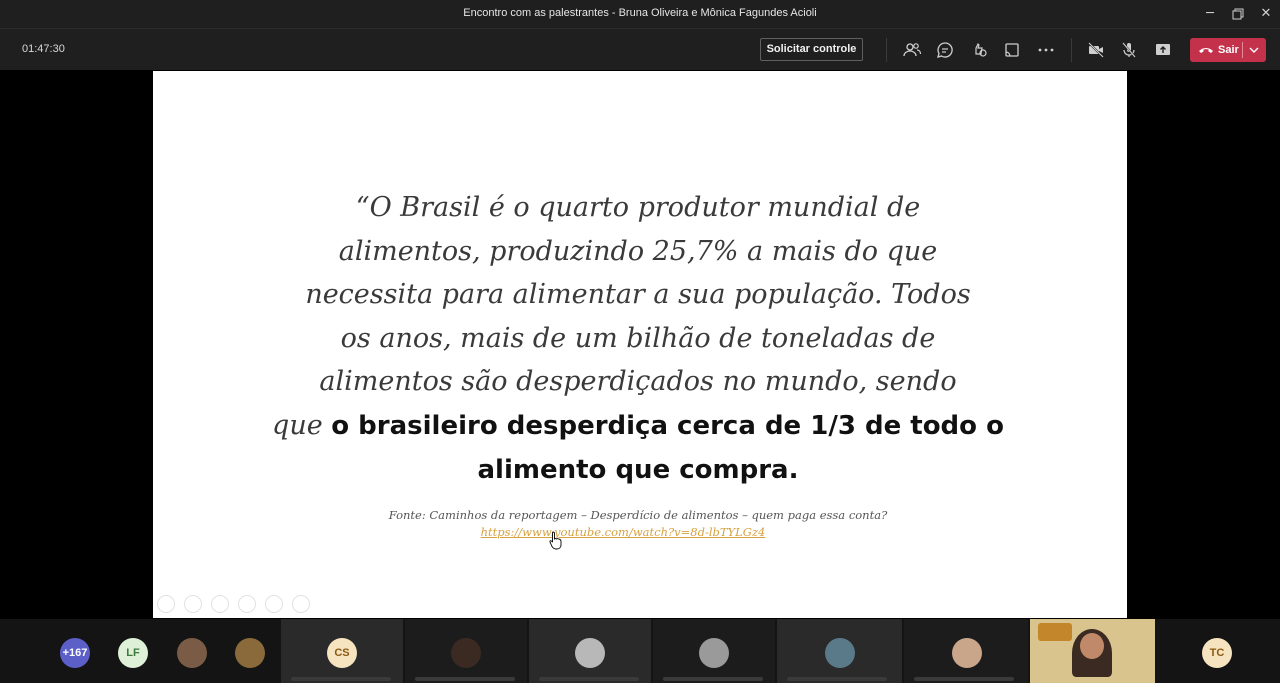 This screenshot has height=683, width=1280. What do you see at coordinates (166, 604) in the screenshot?
I see `previous-slide-icon` at bounding box center [166, 604].